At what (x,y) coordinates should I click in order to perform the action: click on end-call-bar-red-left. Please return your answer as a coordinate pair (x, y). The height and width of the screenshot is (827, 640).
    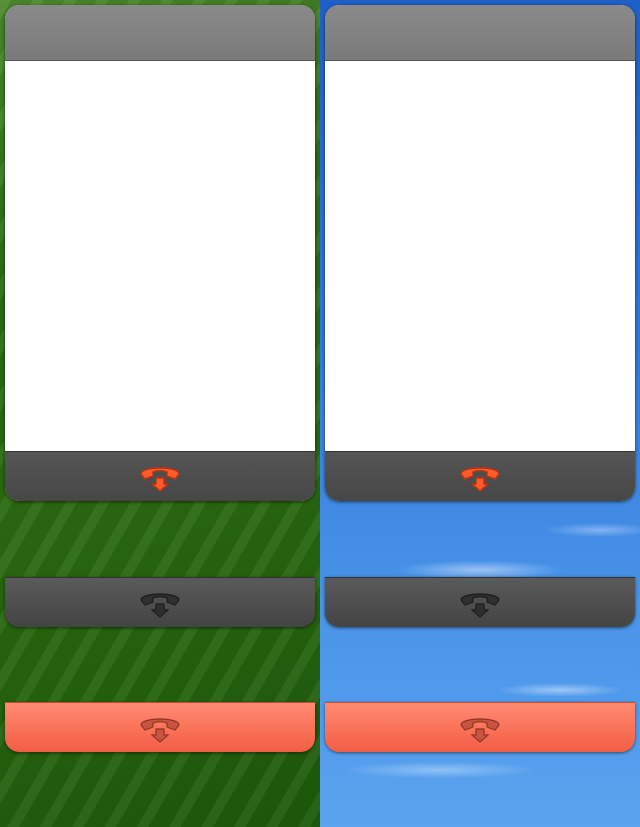
    Looking at the image, I should click on (160, 727).